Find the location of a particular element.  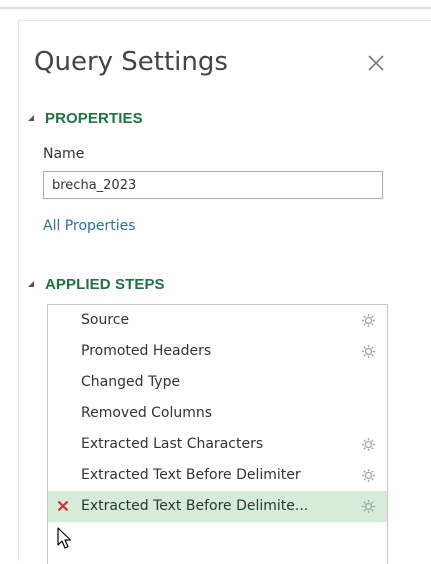

step-removed-columns: Removed Columns is located at coordinates (217, 413).